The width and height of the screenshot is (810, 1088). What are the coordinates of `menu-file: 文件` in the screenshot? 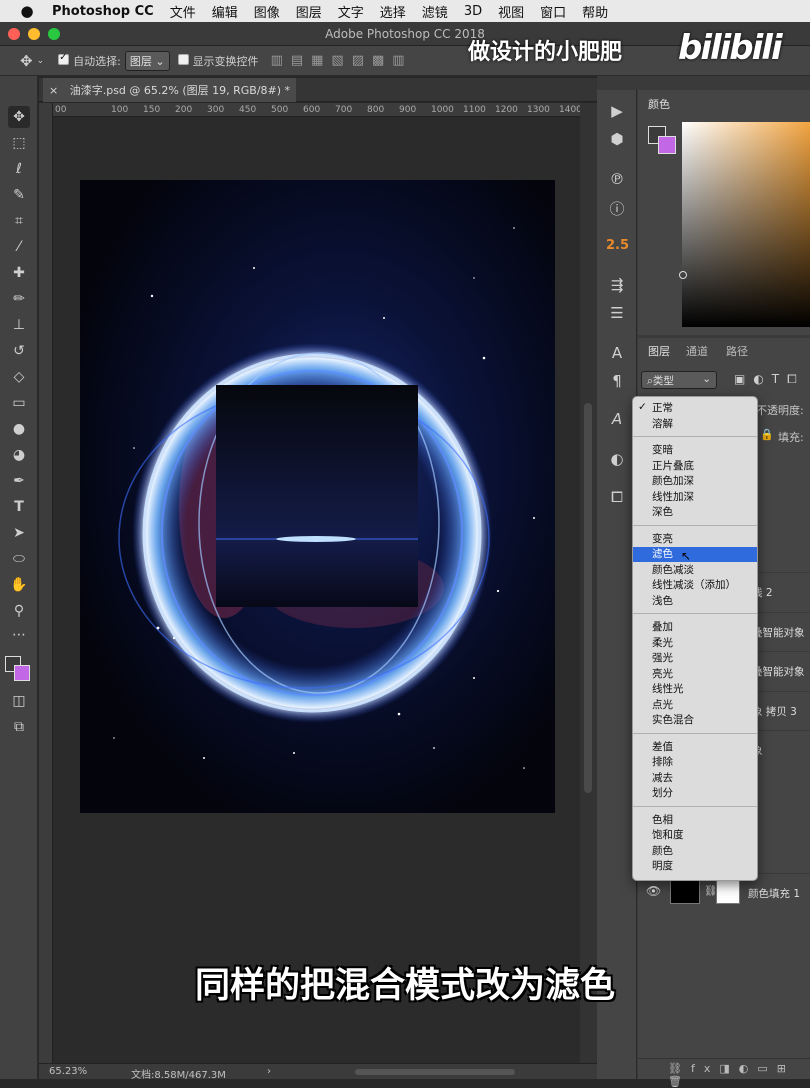 It's located at (183, 11).